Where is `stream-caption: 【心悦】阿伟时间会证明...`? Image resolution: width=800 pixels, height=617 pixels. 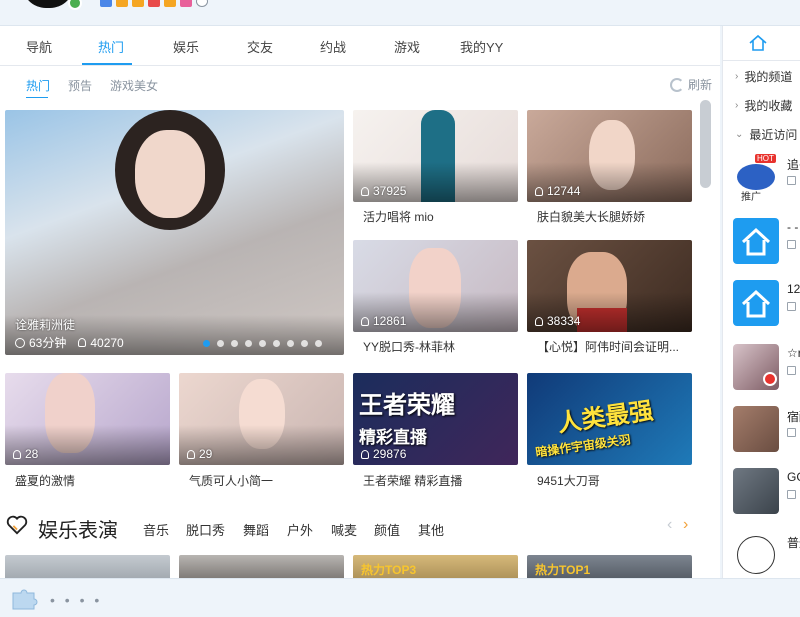 stream-caption: 【心悦】阿伟时间会证明... is located at coordinates (612, 346).